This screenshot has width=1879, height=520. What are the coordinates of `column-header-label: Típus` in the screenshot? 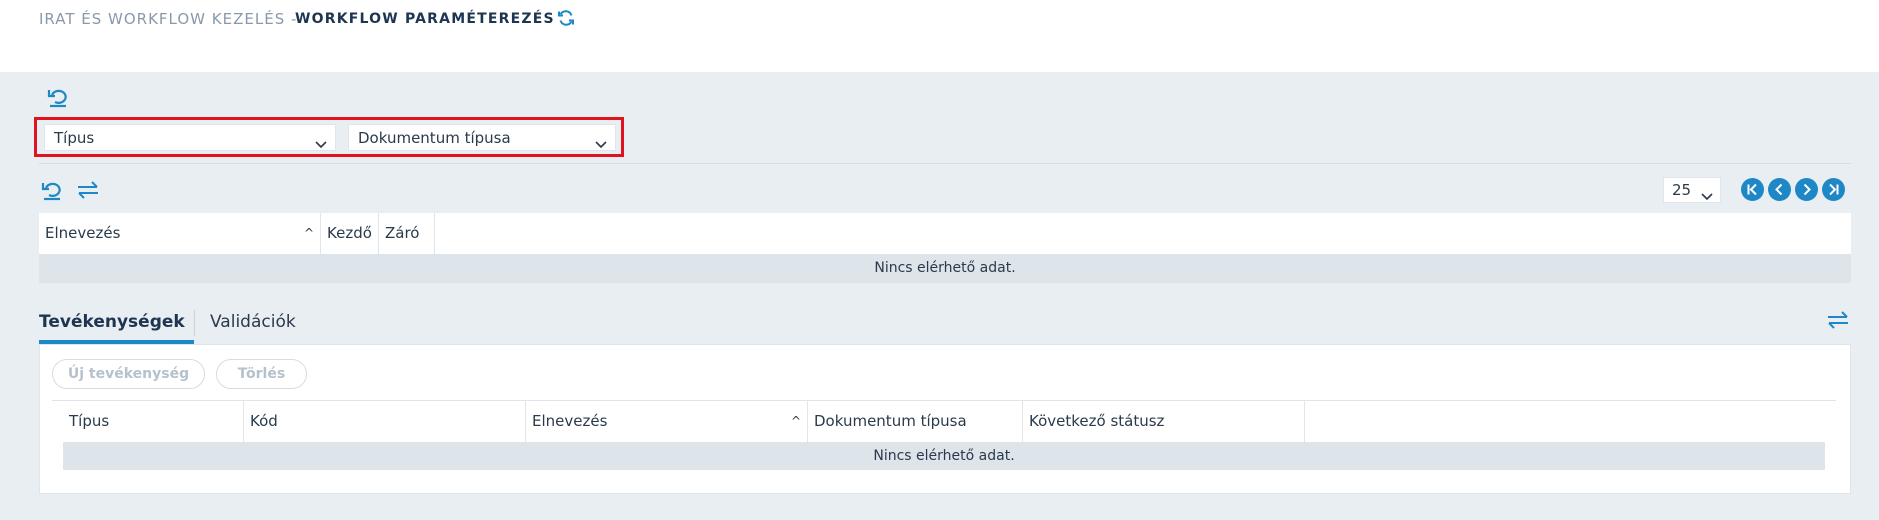 It's located at (89, 421).